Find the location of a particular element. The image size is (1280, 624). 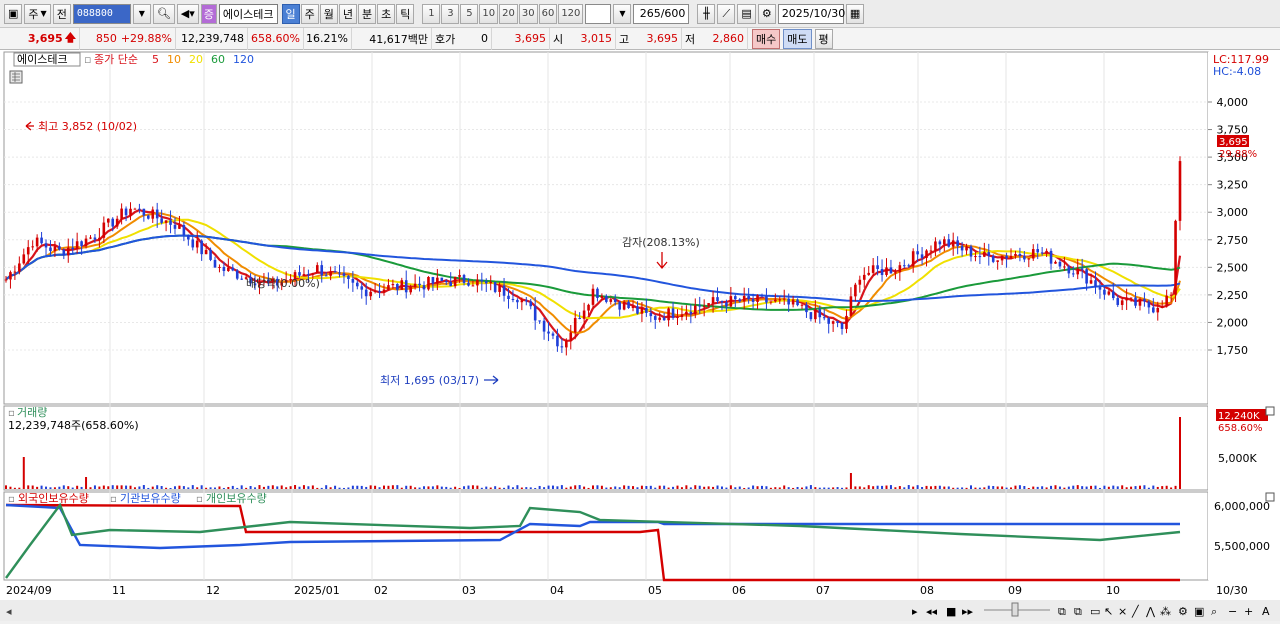

stock-name-field: 에이스테크 is located at coordinates (248, 13).